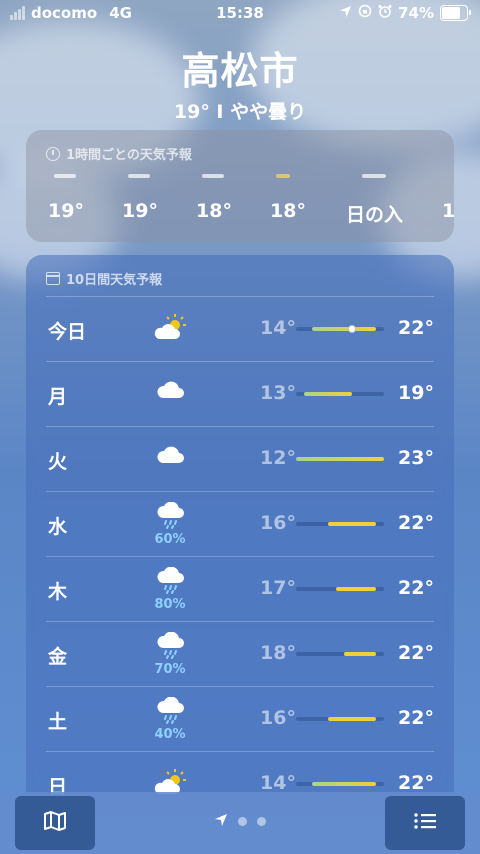  I want to click on day-label: 木, so click(58, 592).